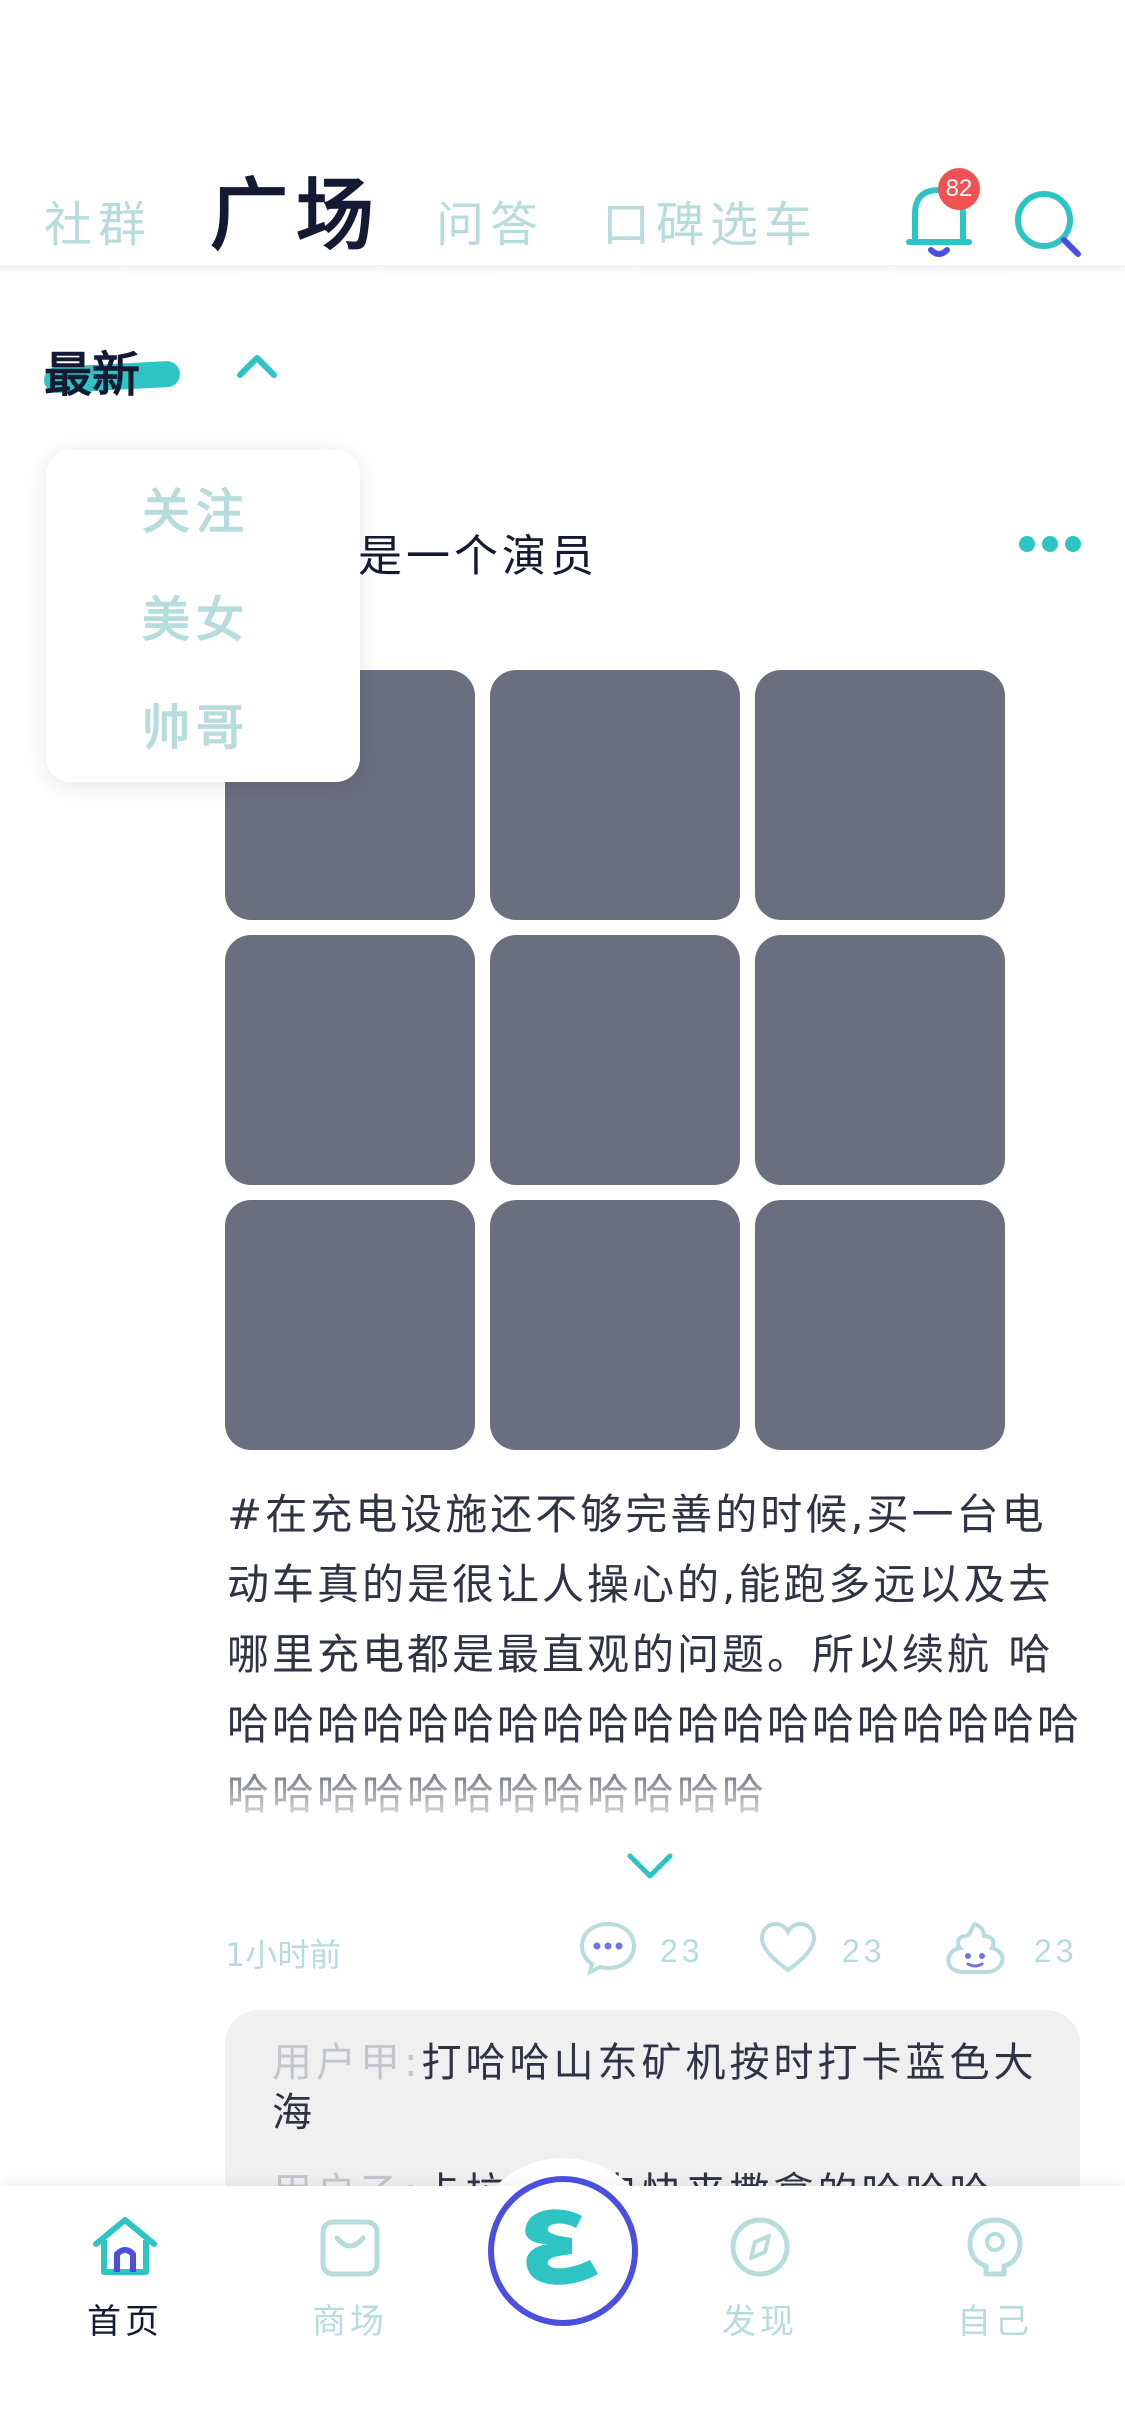 The image size is (1125, 2436). What do you see at coordinates (760, 2322) in the screenshot?
I see `nav-discover-label: 发现` at bounding box center [760, 2322].